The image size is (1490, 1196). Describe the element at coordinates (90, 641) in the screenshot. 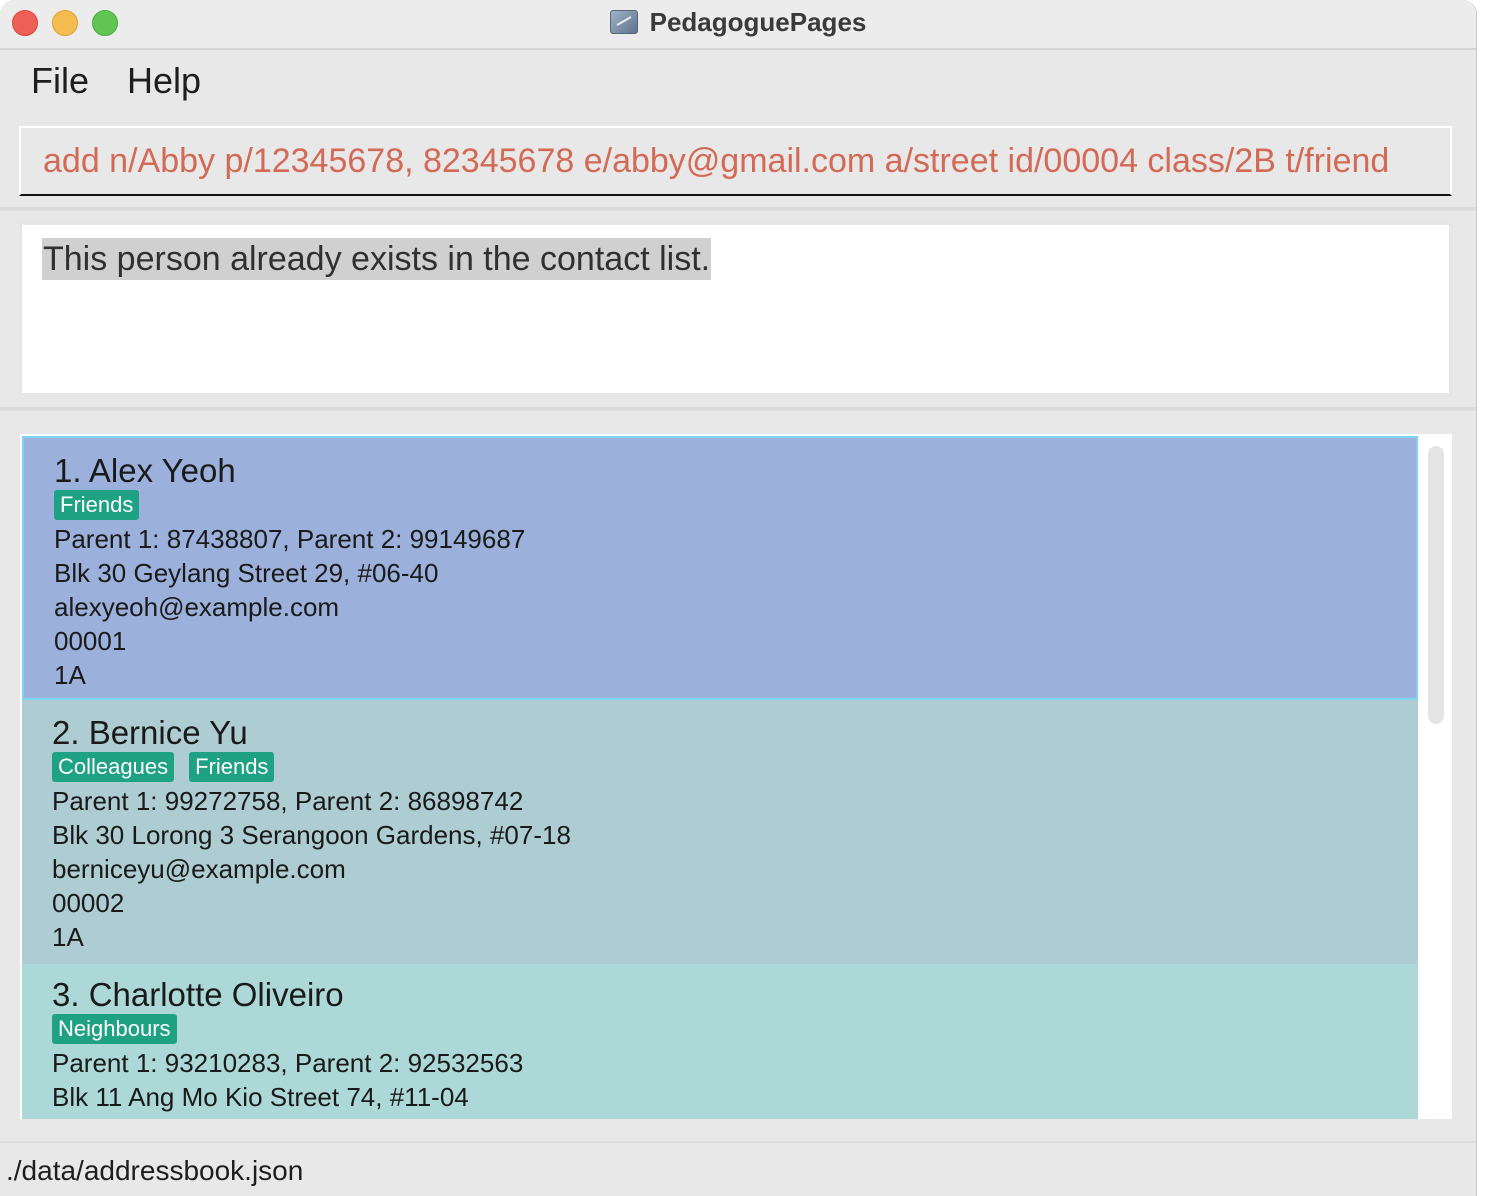

I see `contact-student-id: 00001` at that location.